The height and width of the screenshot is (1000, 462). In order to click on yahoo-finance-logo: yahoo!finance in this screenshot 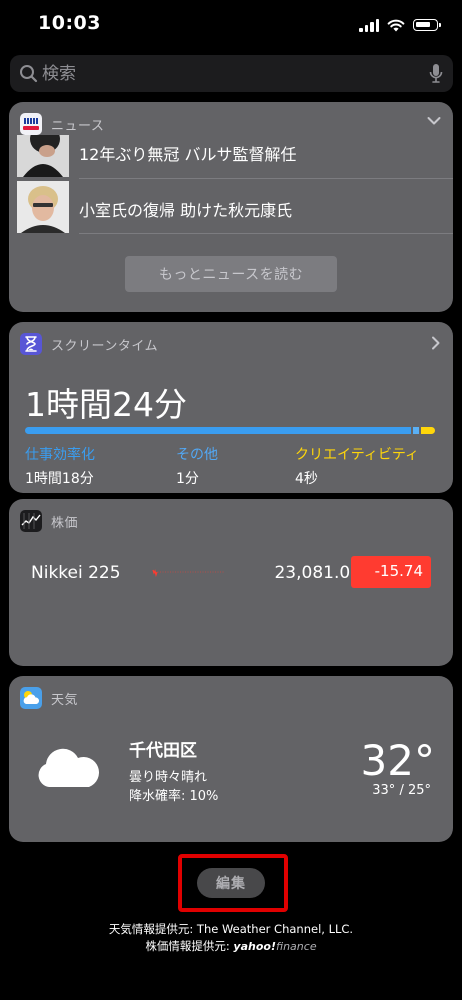, I will do `click(275, 946)`.